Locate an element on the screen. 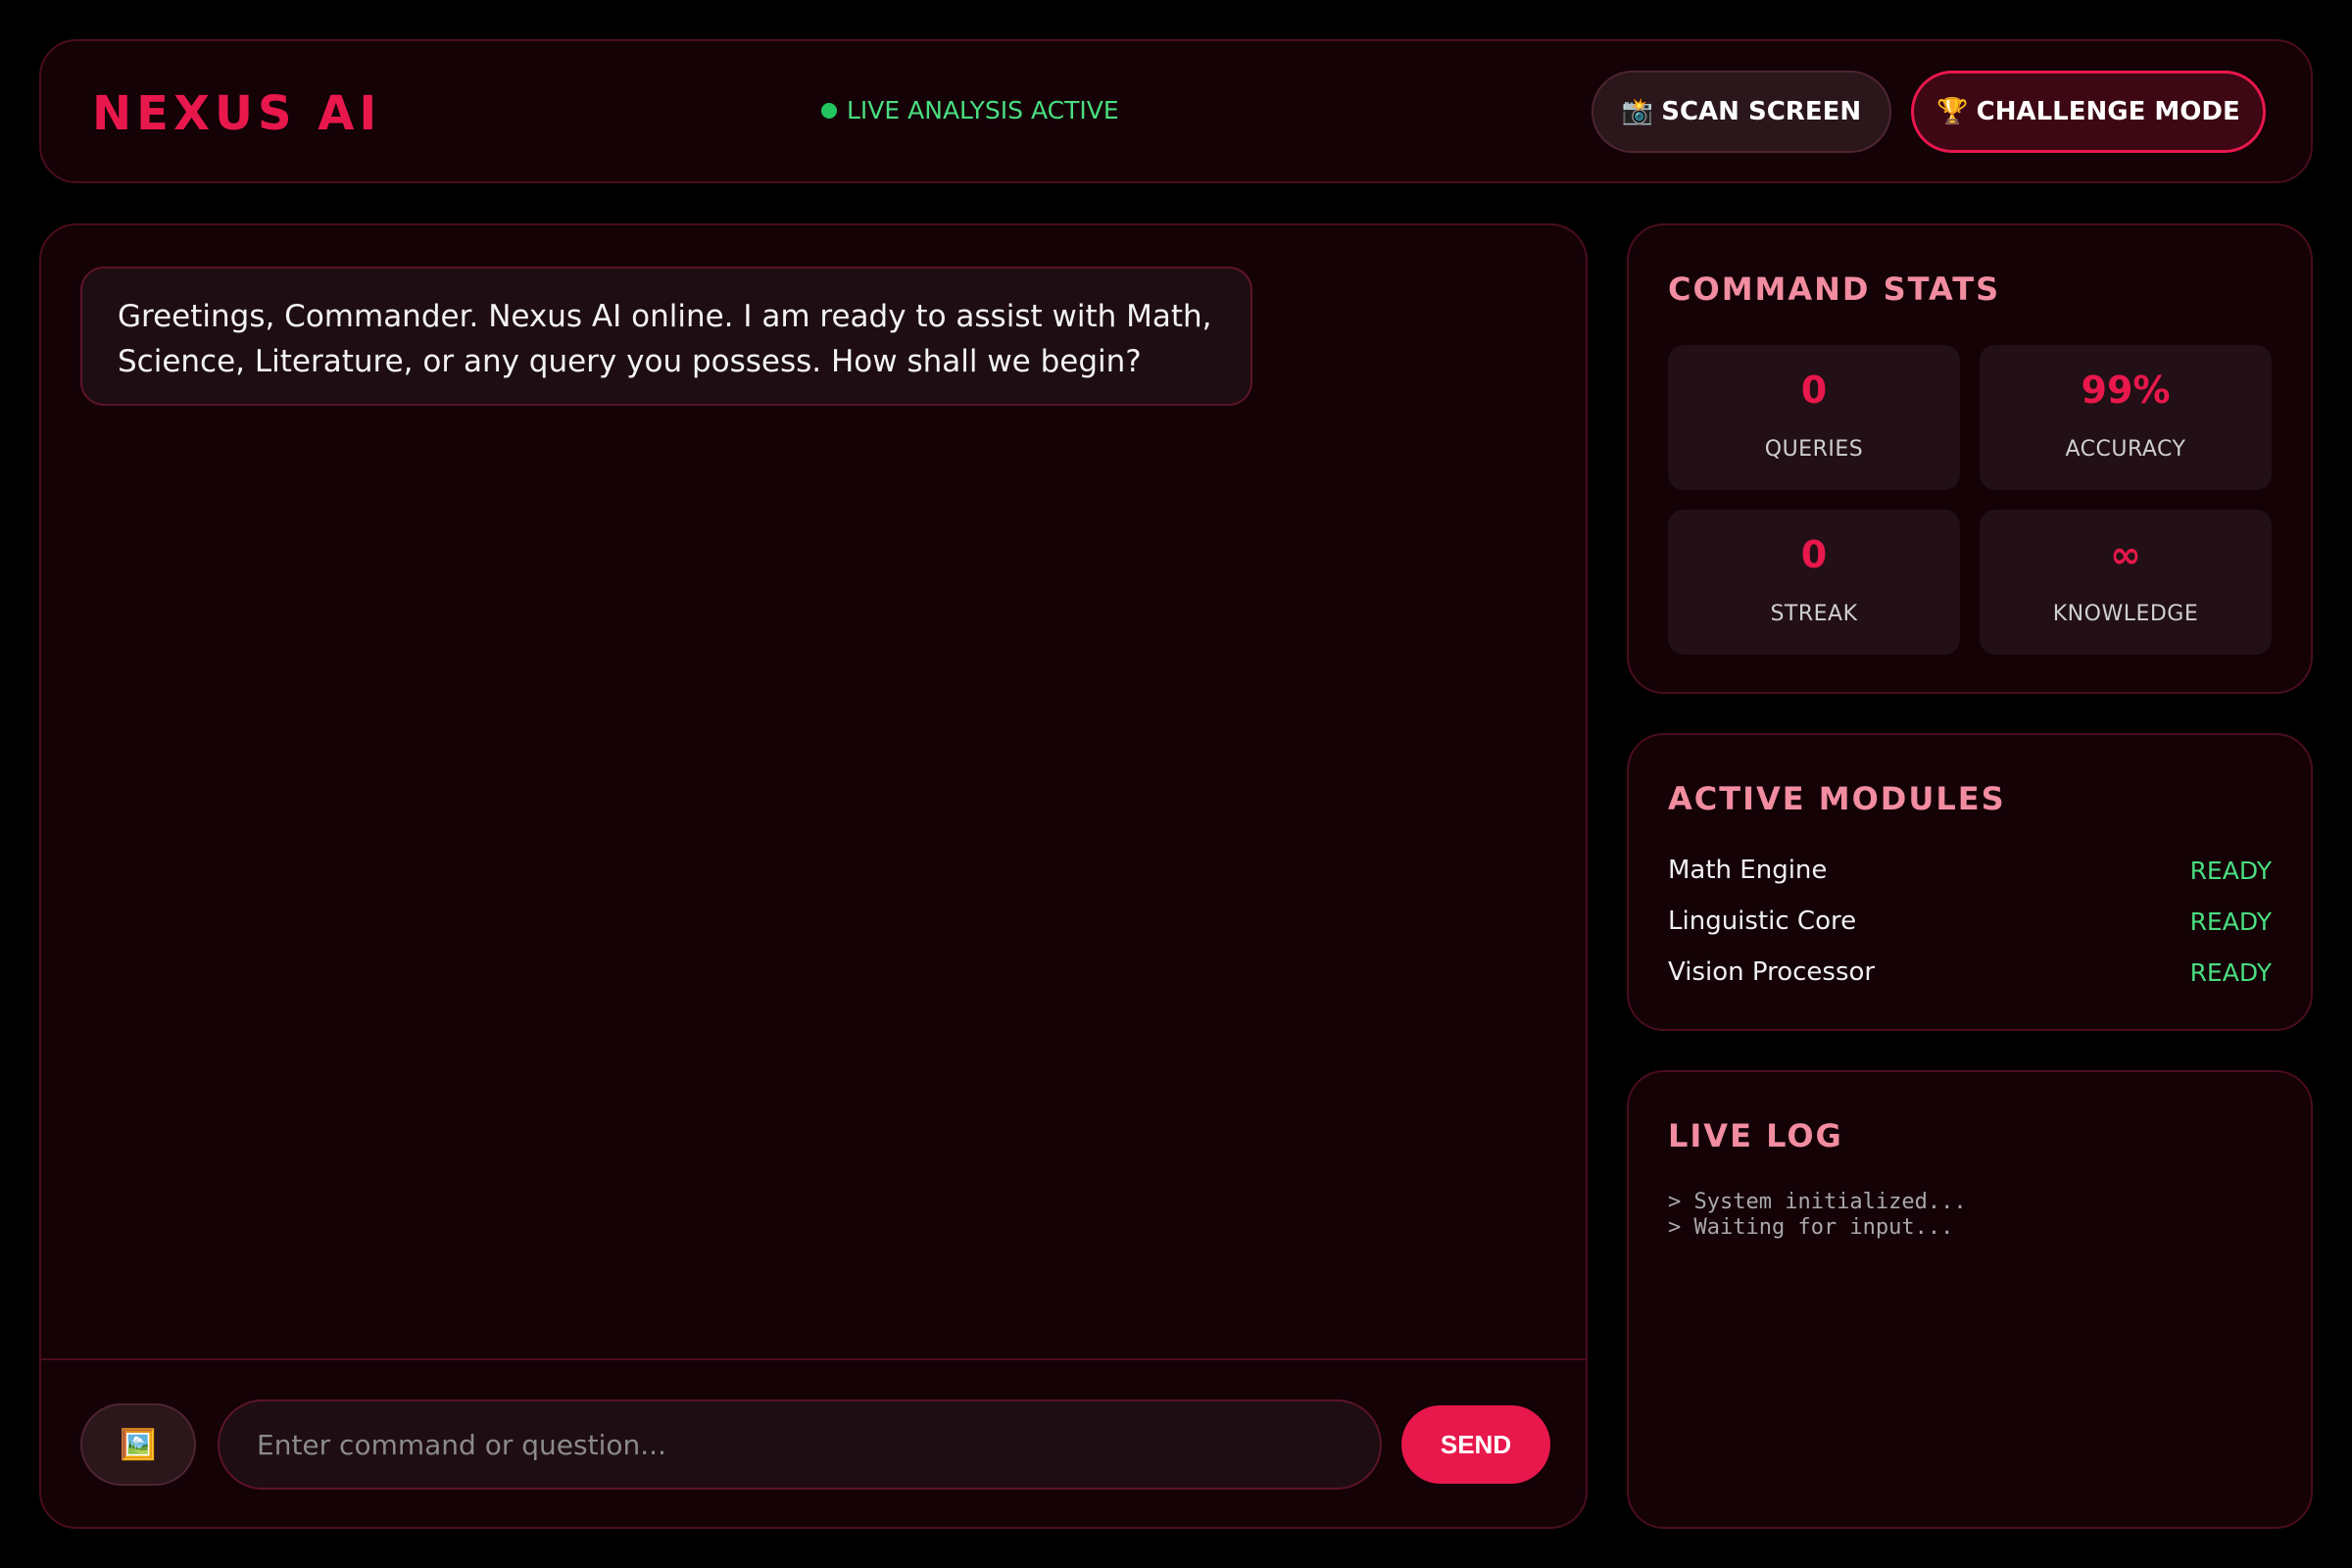 This screenshot has height=1568, width=2352. module-name: Math Engine is located at coordinates (1748, 870).